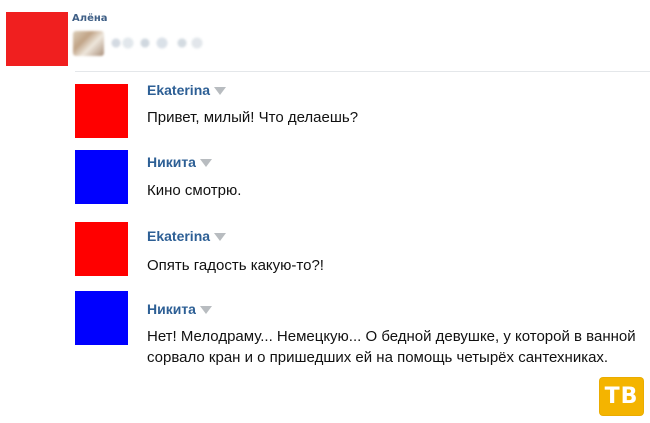  I want to click on message-text: Привет, милый! Что делаешь?, so click(253, 117).